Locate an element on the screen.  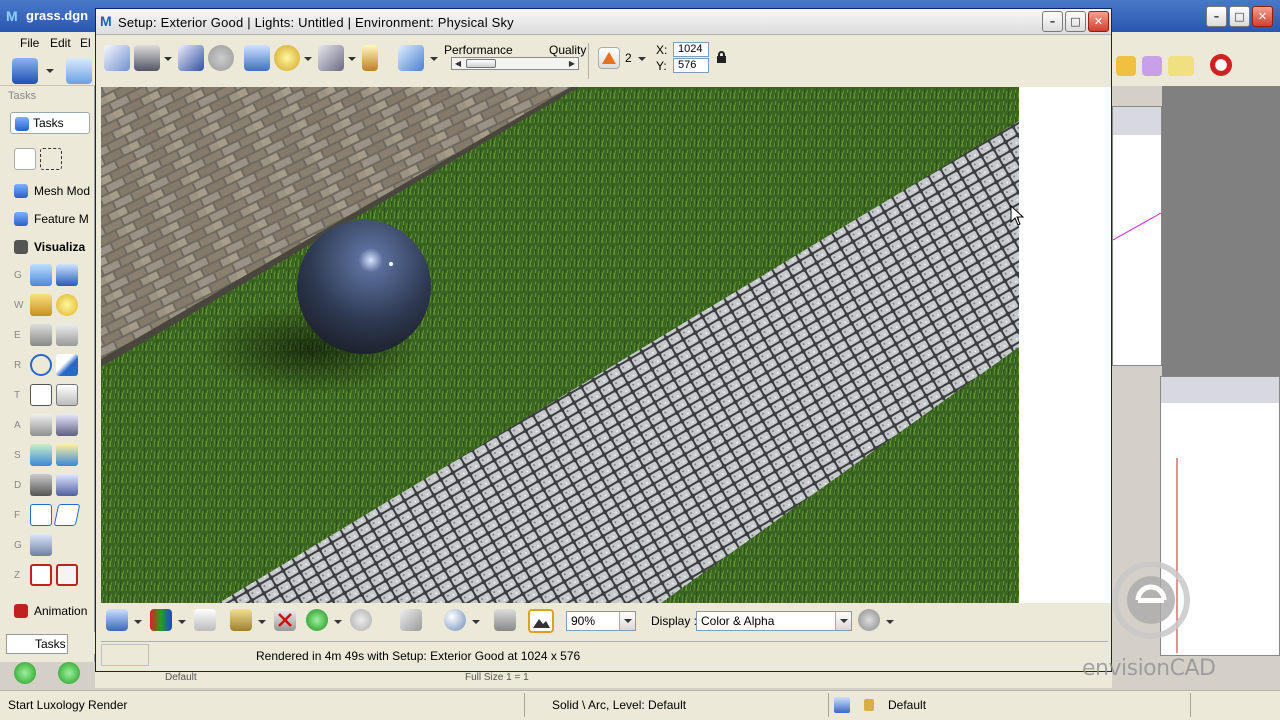
menu-file: File is located at coordinates (29, 43).